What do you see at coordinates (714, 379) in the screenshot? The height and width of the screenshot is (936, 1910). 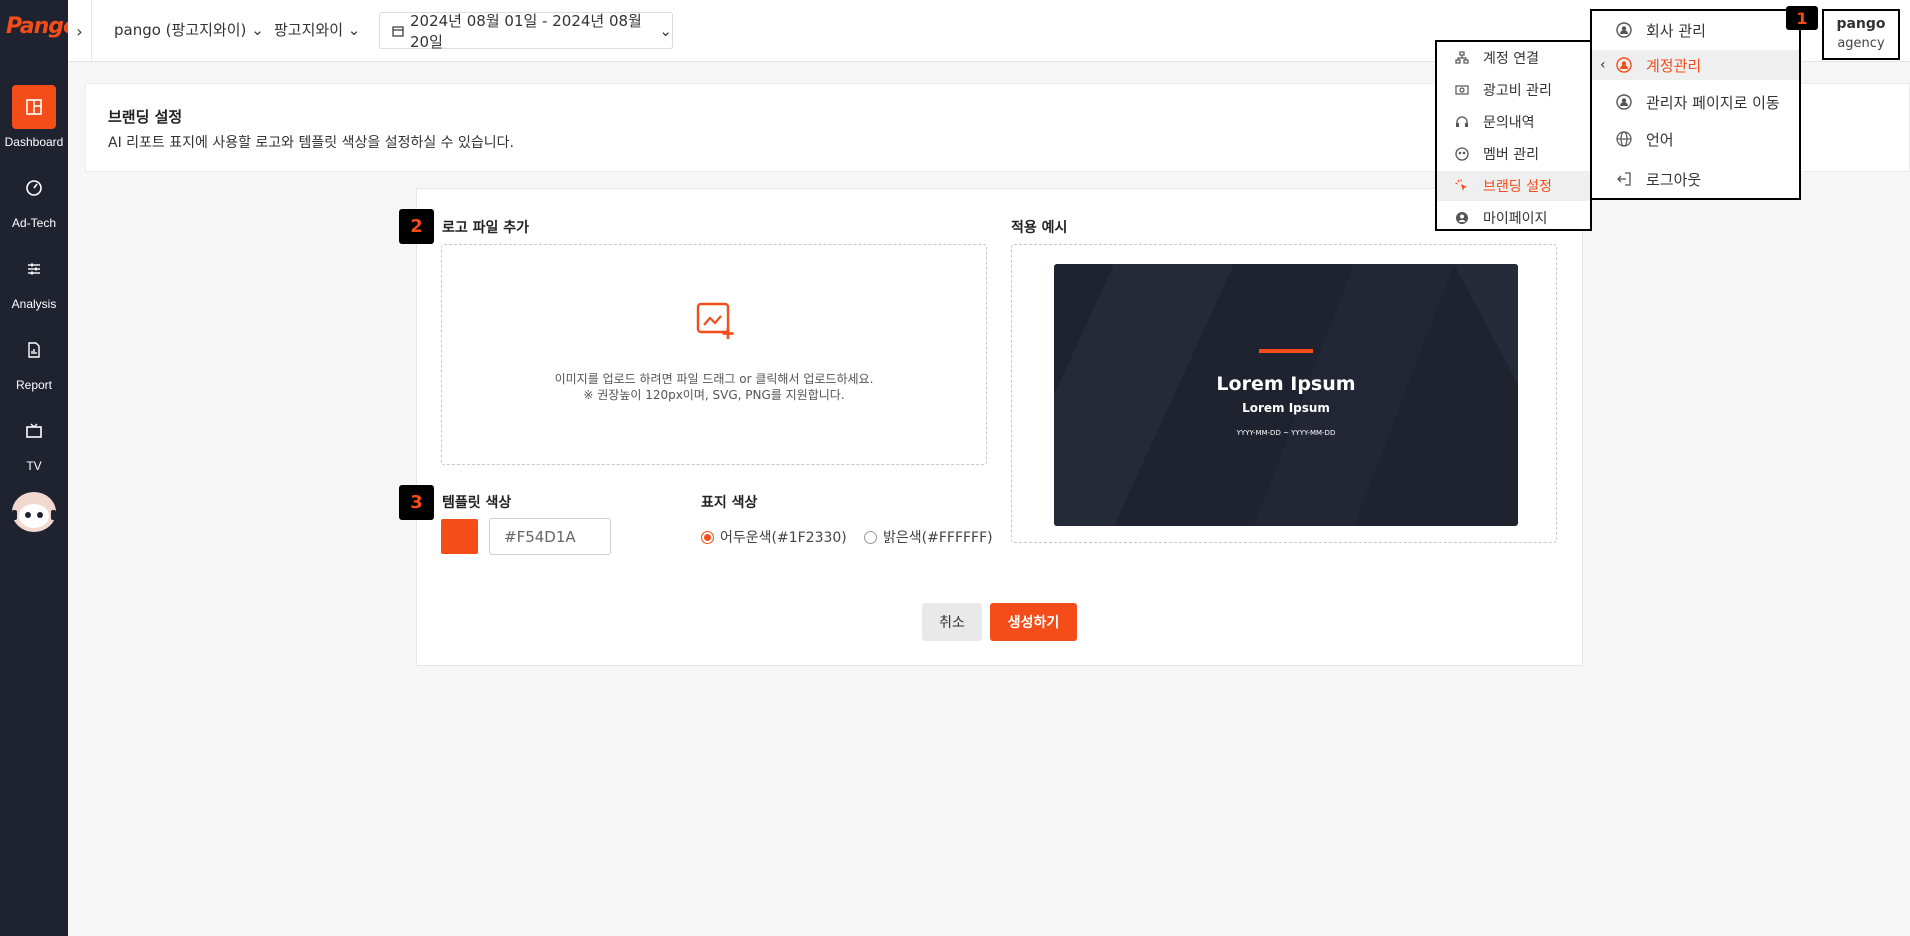 I see `upload-instruction: 이미지를 업로드 하려면 파일 드래그 or 클릭해서 업로드하세요.` at bounding box center [714, 379].